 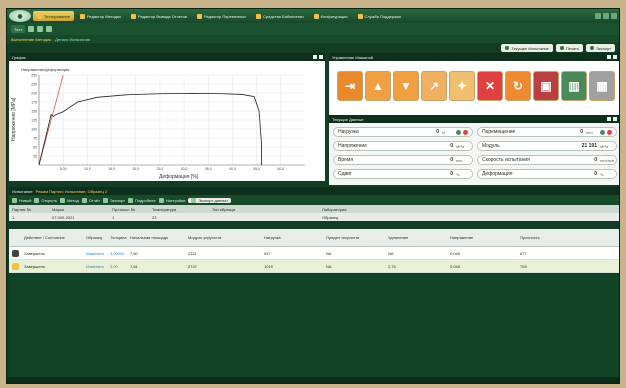 I want to click on settings-icon, so click(x=49, y=29).